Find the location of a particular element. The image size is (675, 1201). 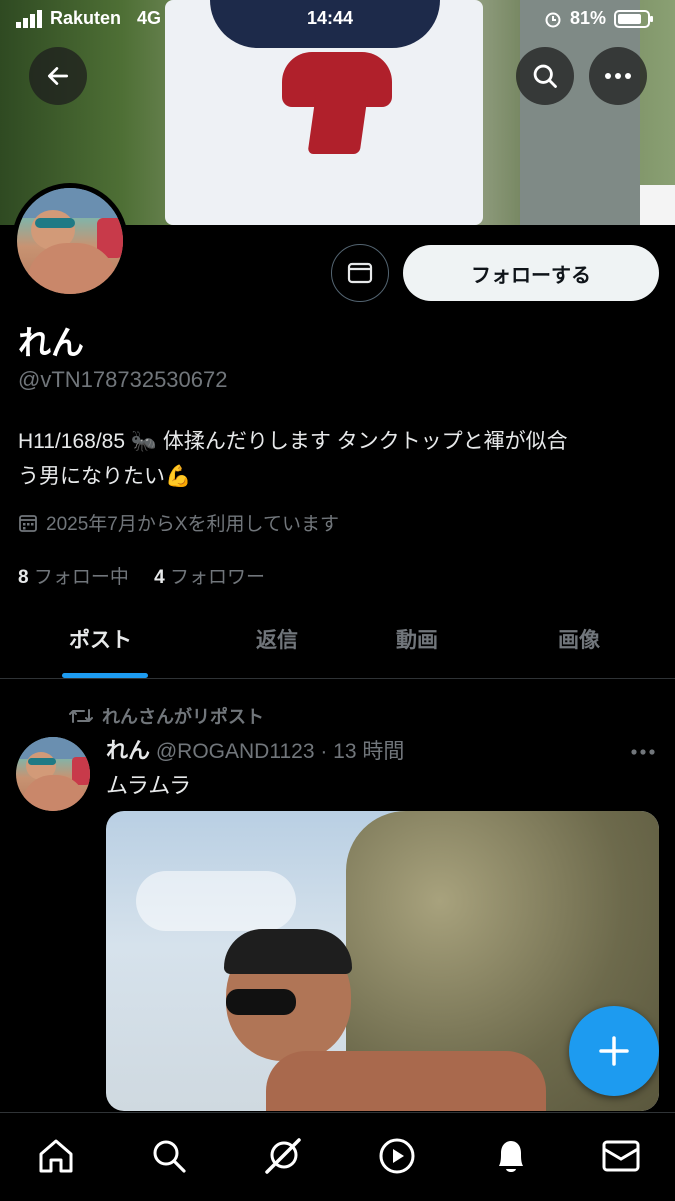

post-header: れん @ROGAND1123 · 13 時間 is located at coordinates (255, 749).